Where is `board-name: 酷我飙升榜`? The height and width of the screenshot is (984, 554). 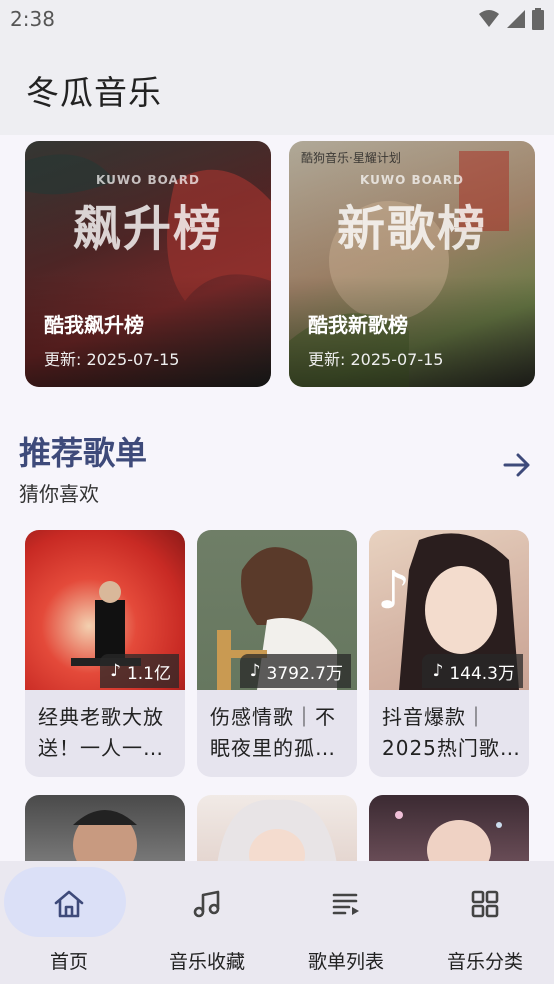 board-name: 酷我飙升榜 is located at coordinates (94, 325).